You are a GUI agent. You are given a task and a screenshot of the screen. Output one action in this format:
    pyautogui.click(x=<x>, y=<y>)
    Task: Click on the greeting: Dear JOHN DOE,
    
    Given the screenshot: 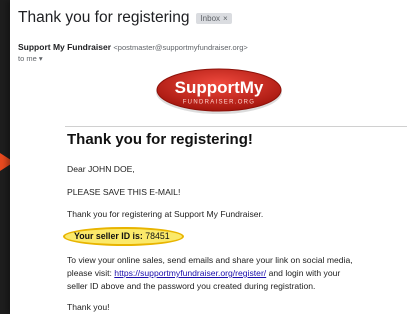 What is the action you would take?
    pyautogui.click(x=101, y=169)
    